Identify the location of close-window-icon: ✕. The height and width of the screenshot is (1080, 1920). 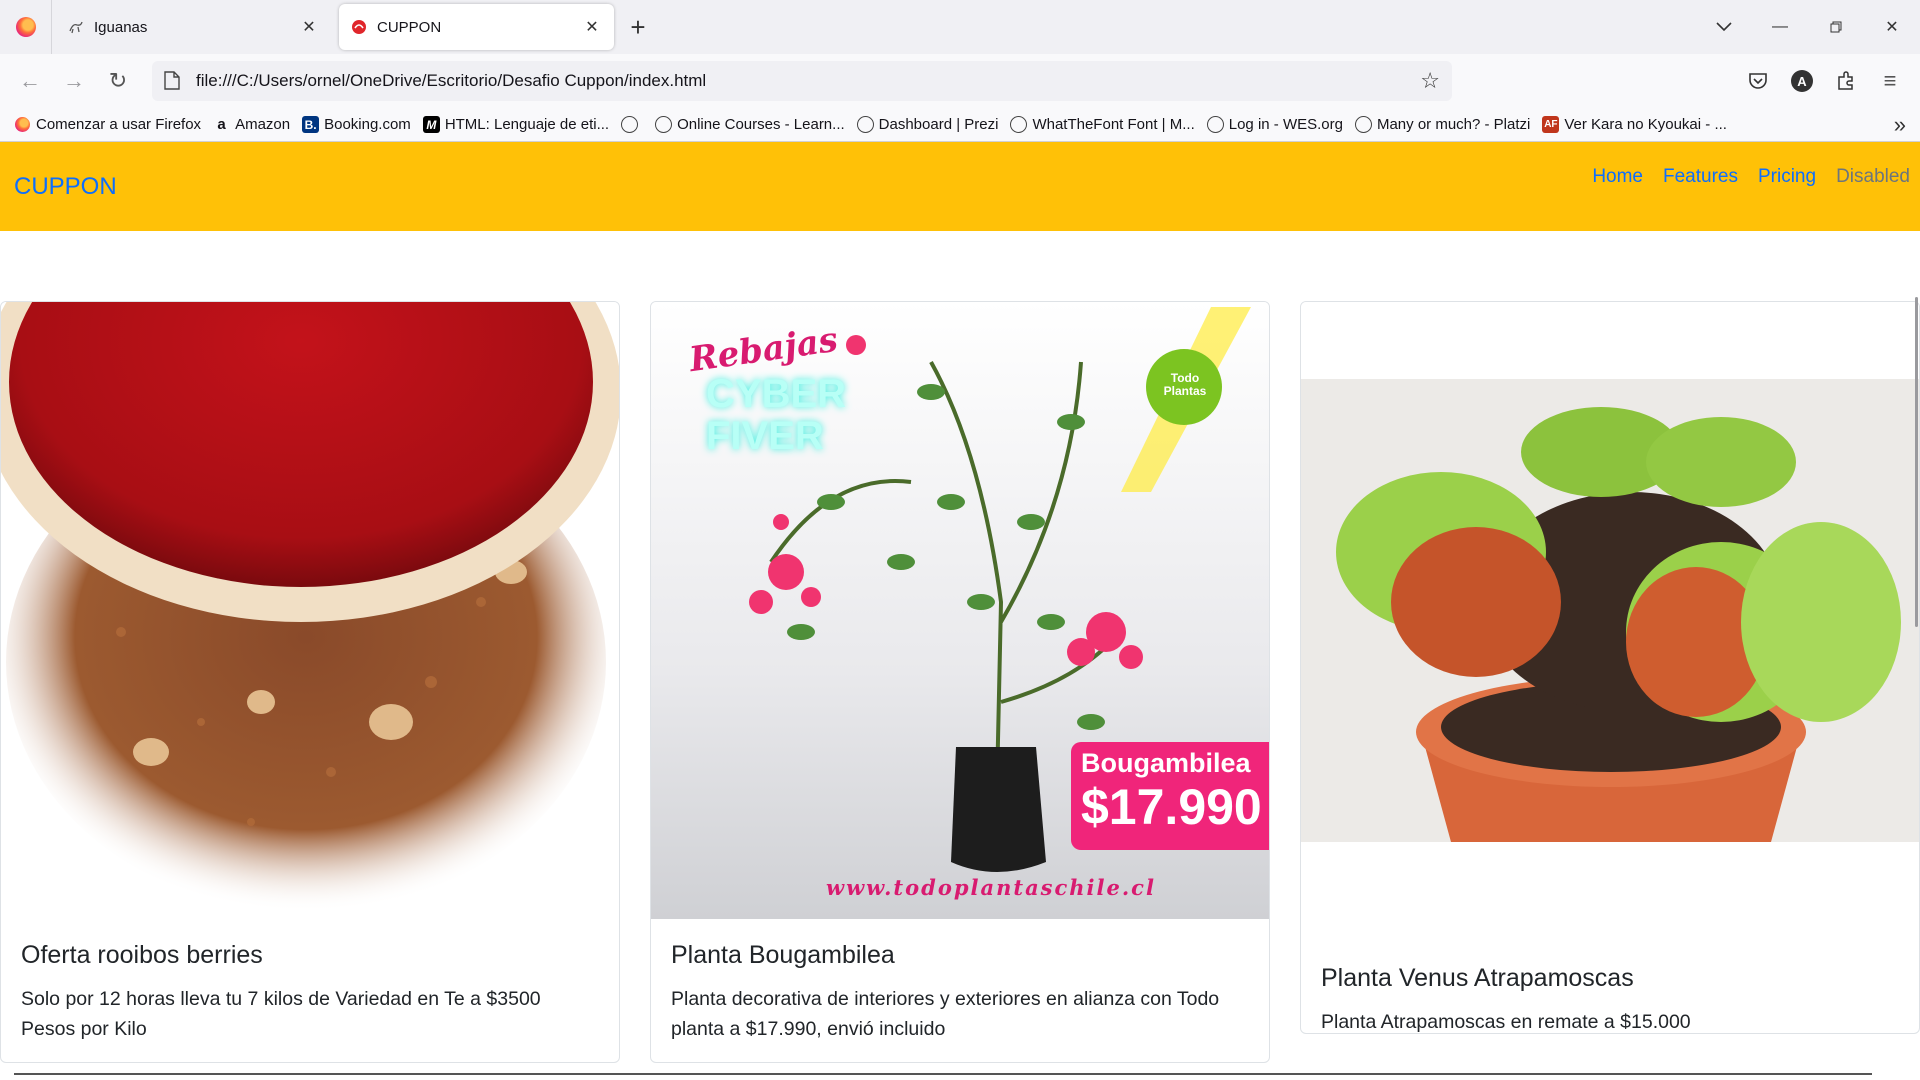
(1892, 27).